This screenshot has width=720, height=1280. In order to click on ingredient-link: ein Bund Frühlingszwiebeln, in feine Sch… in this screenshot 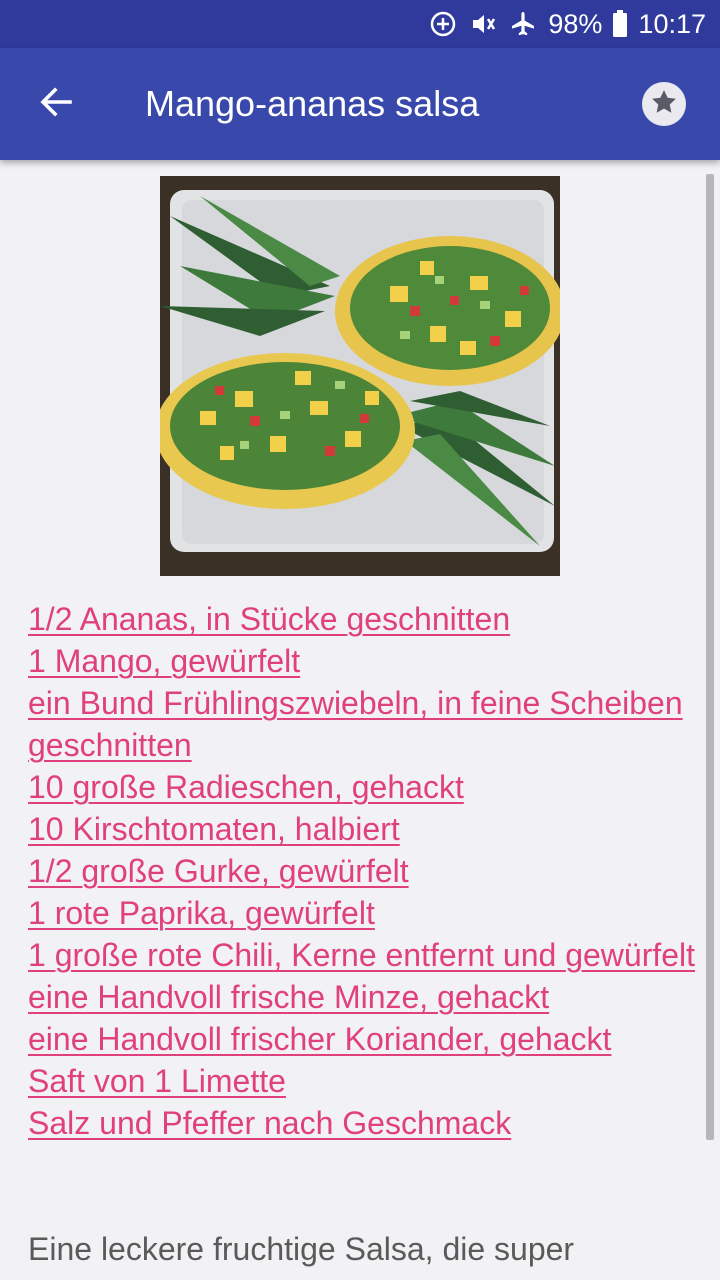, I will do `click(363, 724)`.